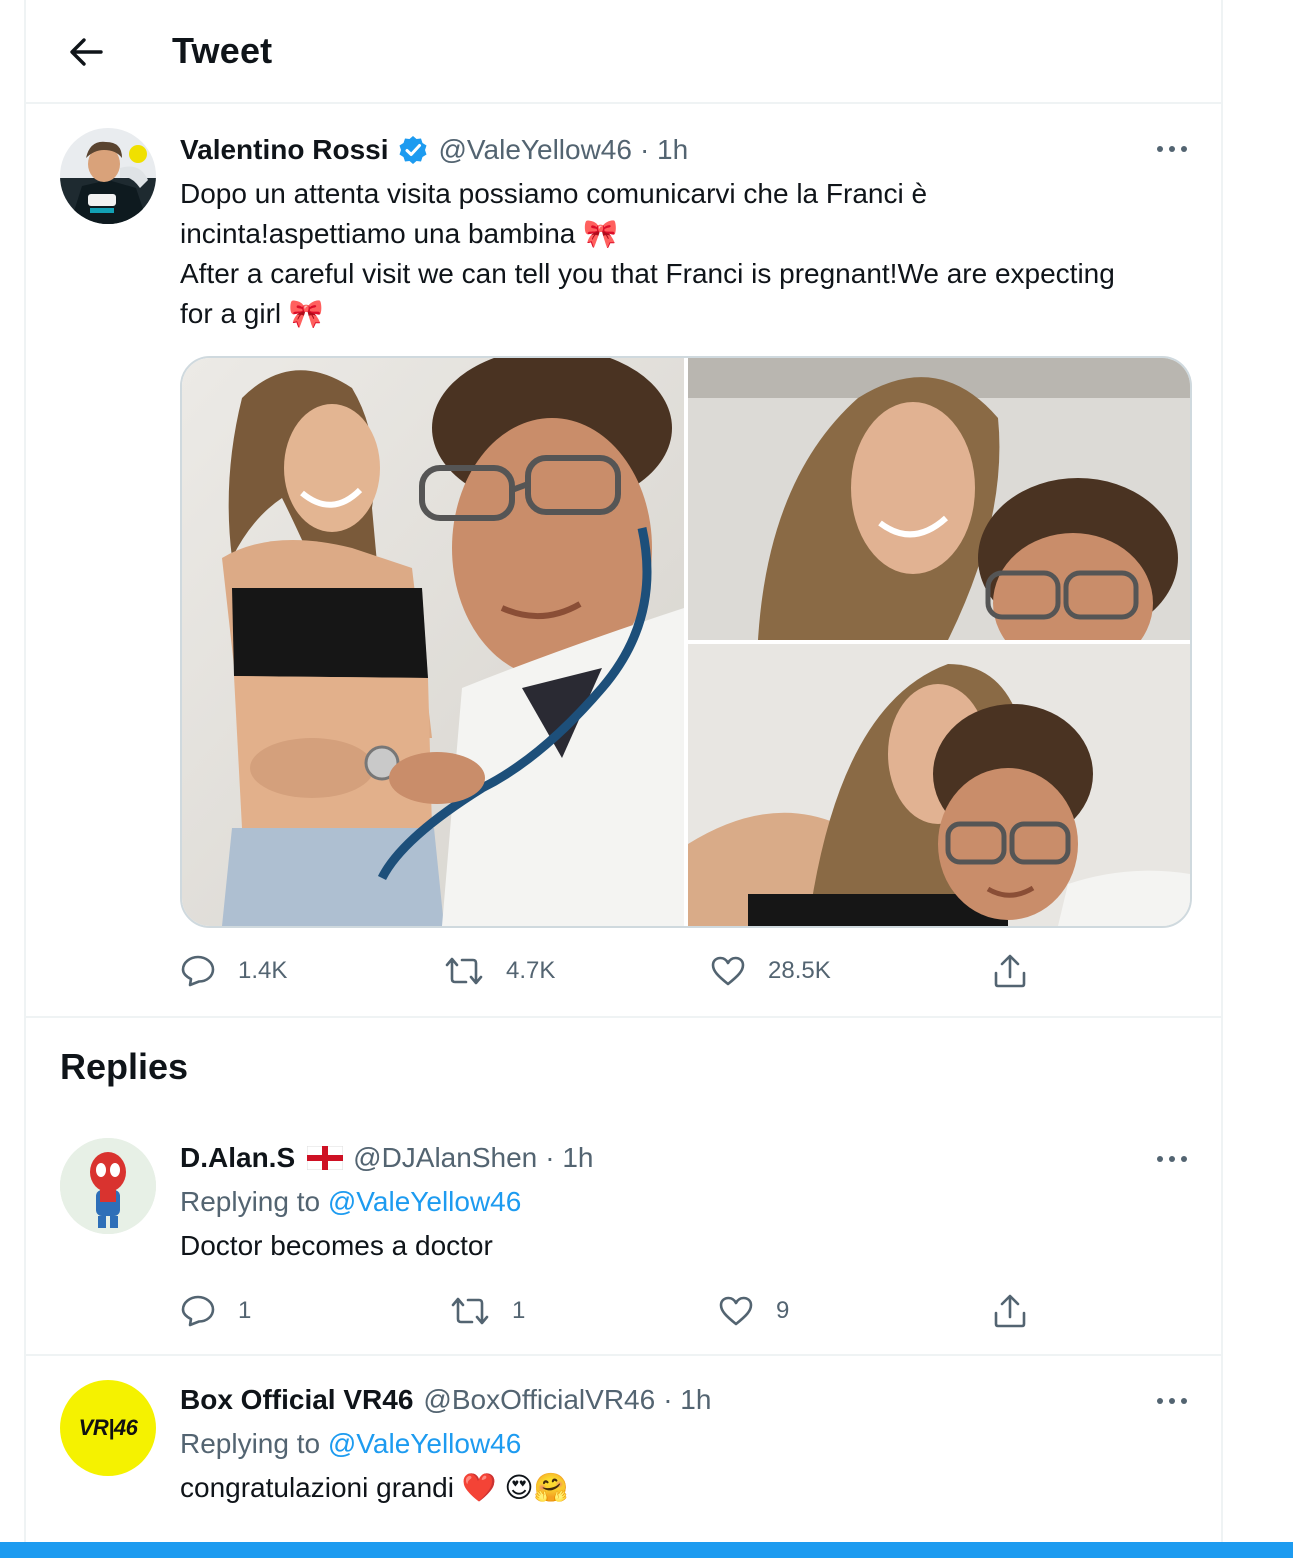 The height and width of the screenshot is (1558, 1293). I want to click on tweet-meta: Valentino Rossi @ValeYellow46 · 1h, so click(434, 150).